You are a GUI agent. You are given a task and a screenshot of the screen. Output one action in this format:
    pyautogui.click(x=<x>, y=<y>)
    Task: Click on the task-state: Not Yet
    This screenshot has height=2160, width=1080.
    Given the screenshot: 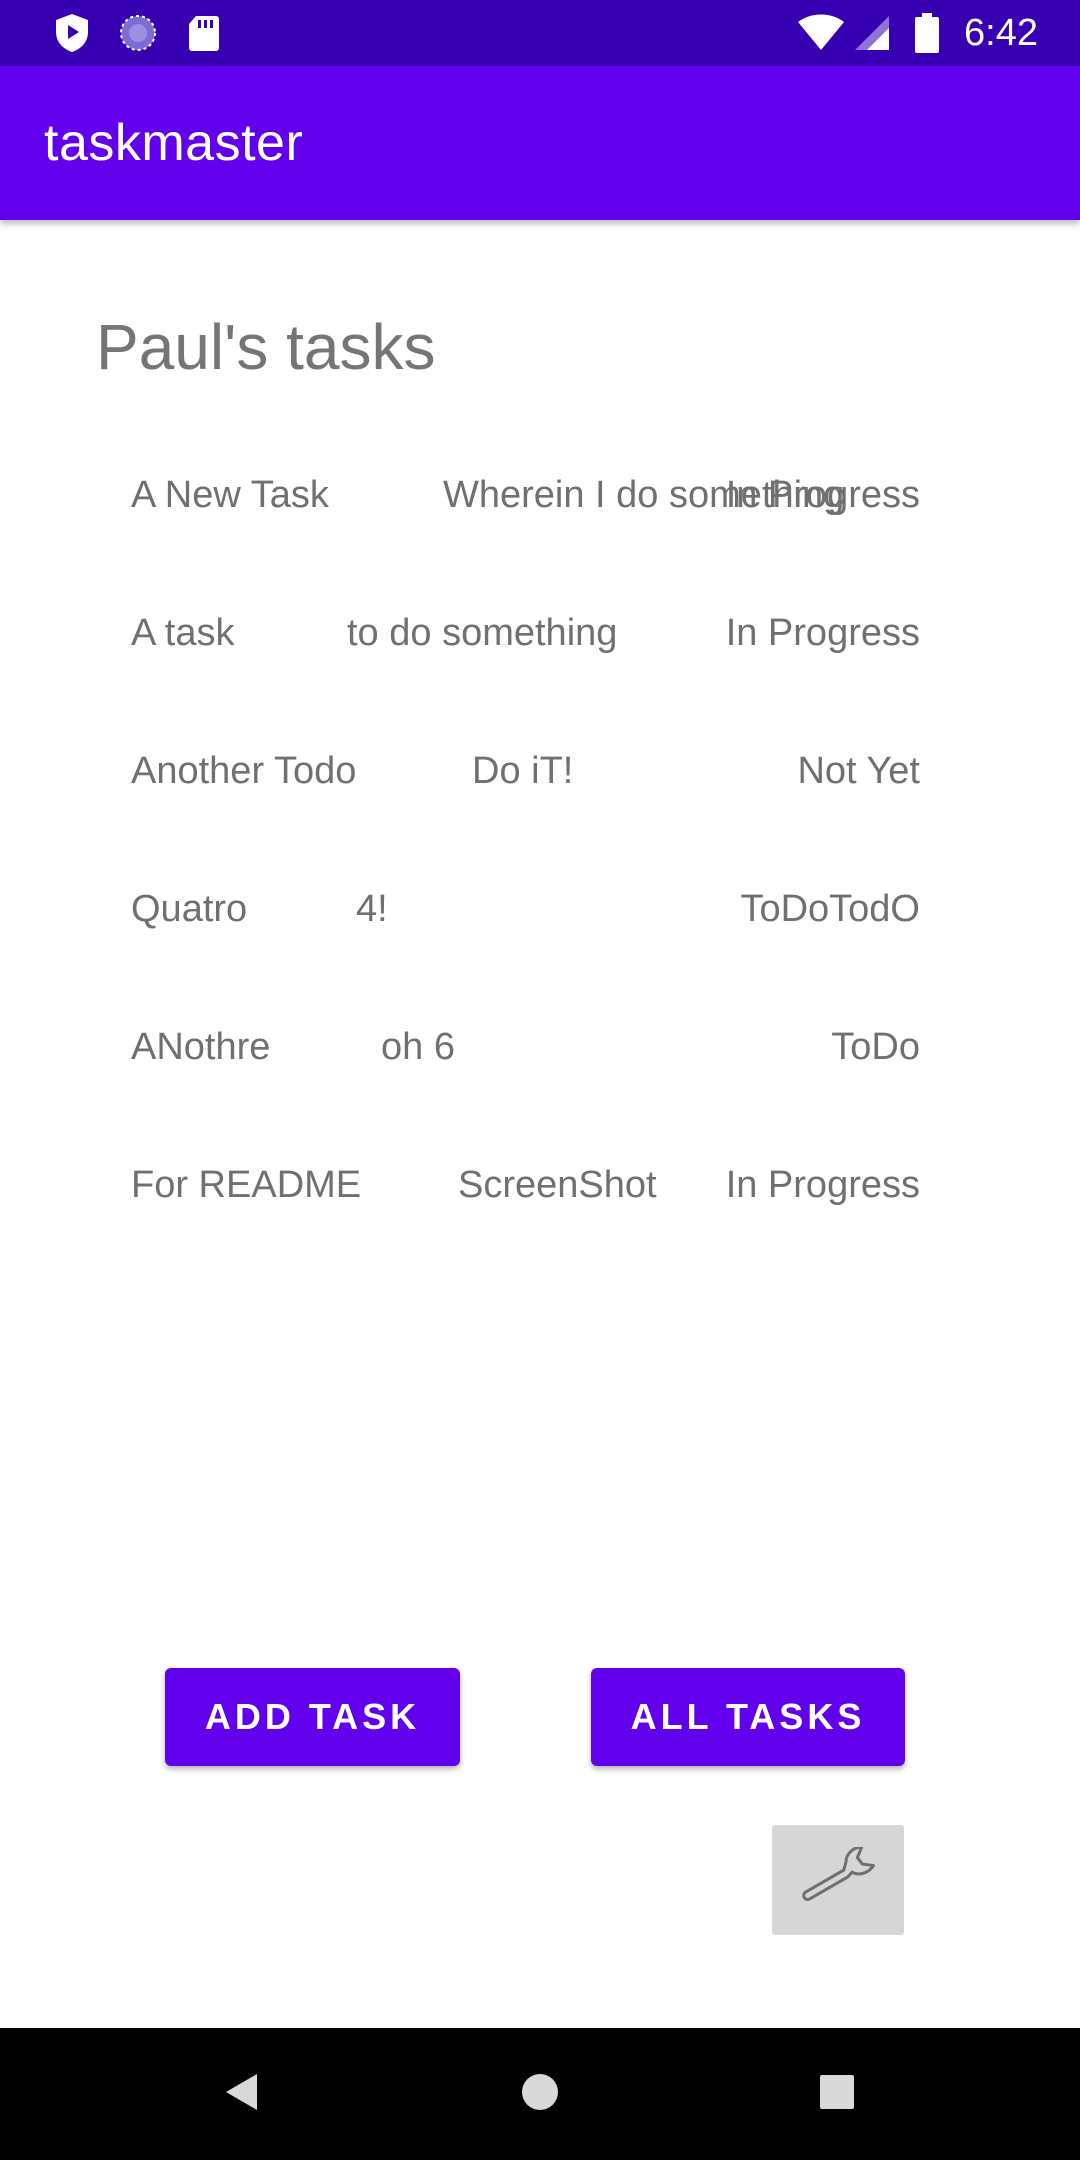 What is the action you would take?
    pyautogui.click(x=858, y=771)
    